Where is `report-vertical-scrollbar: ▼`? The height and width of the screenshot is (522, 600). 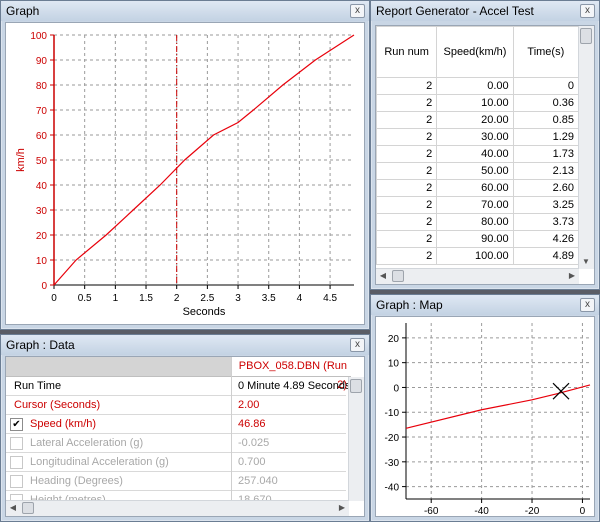
report-vertical-scrollbar: ▼ is located at coordinates (586, 147).